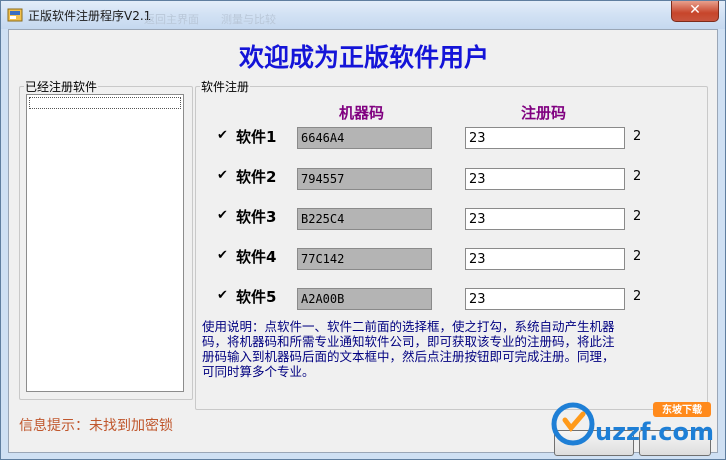 Image resolution: width=726 pixels, height=460 pixels. Describe the element at coordinates (682, 409) in the screenshot. I see `watermark-badge: 东坡下载` at that location.